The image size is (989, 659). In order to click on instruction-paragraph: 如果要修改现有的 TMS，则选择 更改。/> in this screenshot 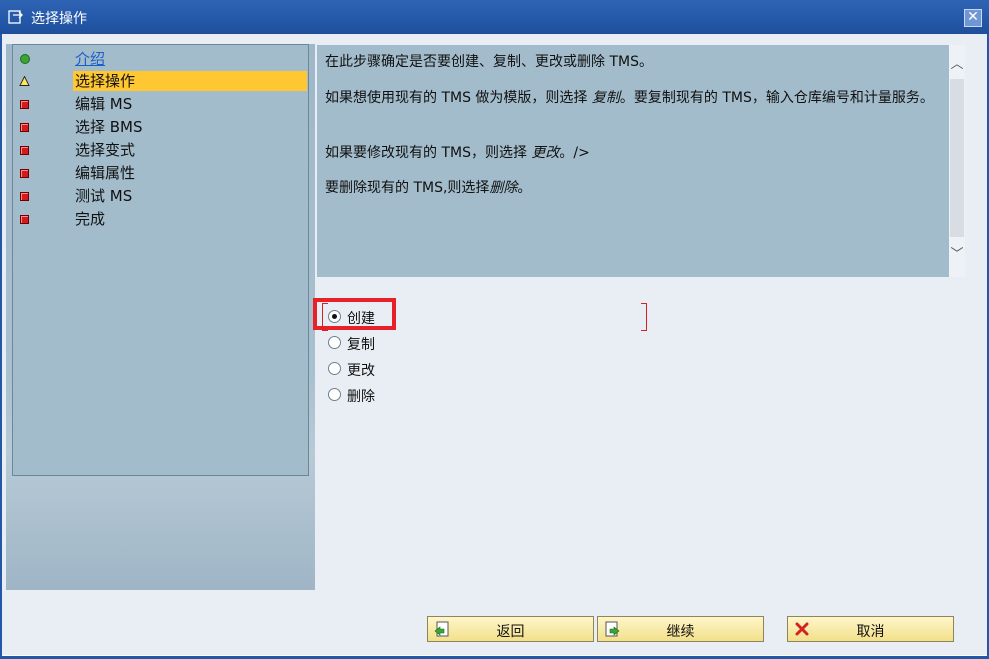, I will do `click(457, 153)`.